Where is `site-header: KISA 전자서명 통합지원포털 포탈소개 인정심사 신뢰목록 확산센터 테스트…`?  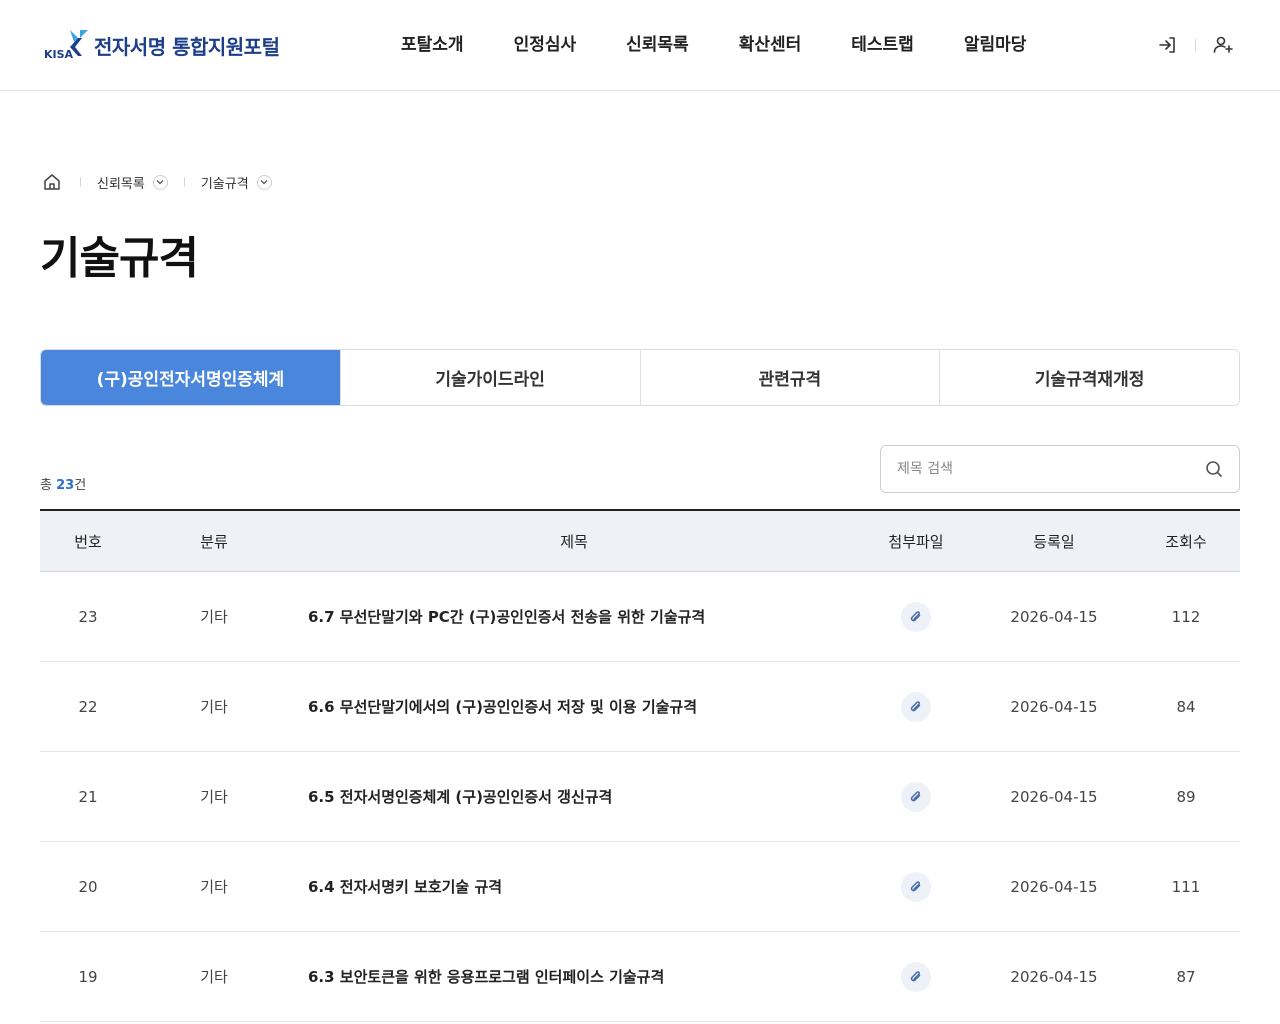
site-header: KISA 전자서명 통합지원포털 포탈소개 인정심사 신뢰목록 확산센터 테스트… is located at coordinates (640, 45).